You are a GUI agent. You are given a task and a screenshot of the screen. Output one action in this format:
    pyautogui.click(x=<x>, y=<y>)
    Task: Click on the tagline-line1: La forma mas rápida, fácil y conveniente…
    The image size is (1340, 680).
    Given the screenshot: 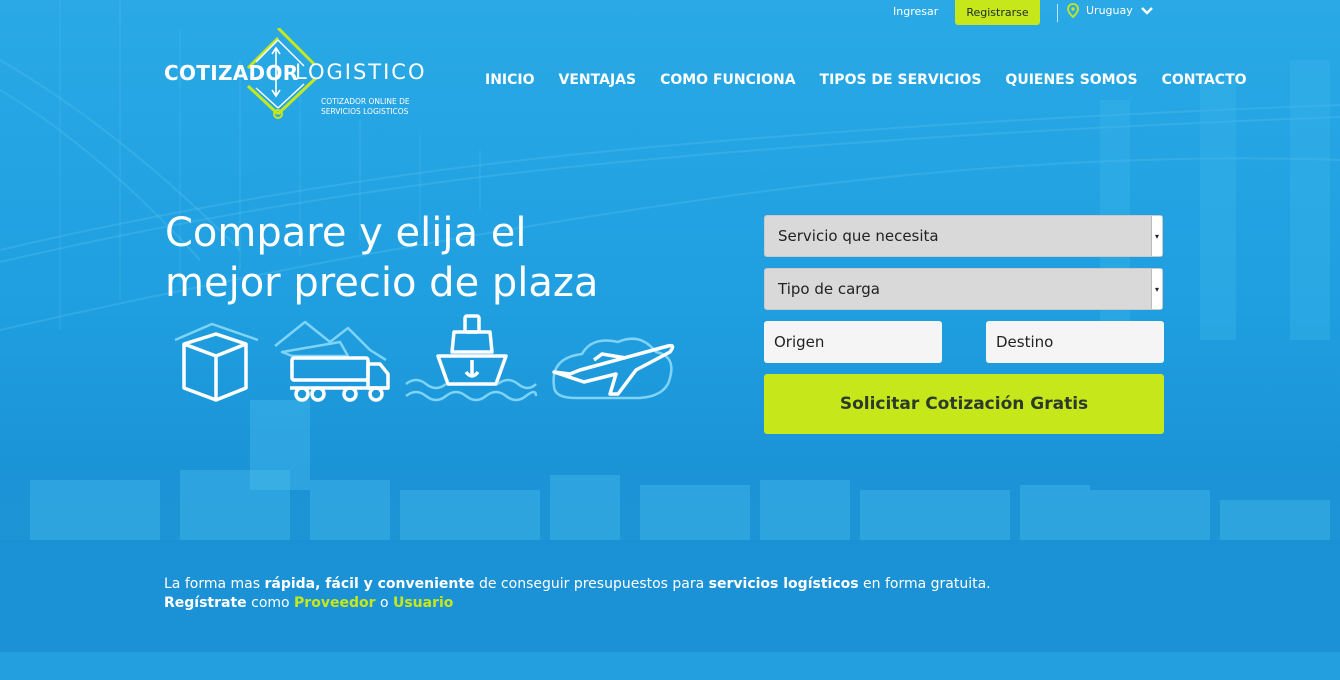 What is the action you would take?
    pyautogui.click(x=577, y=584)
    